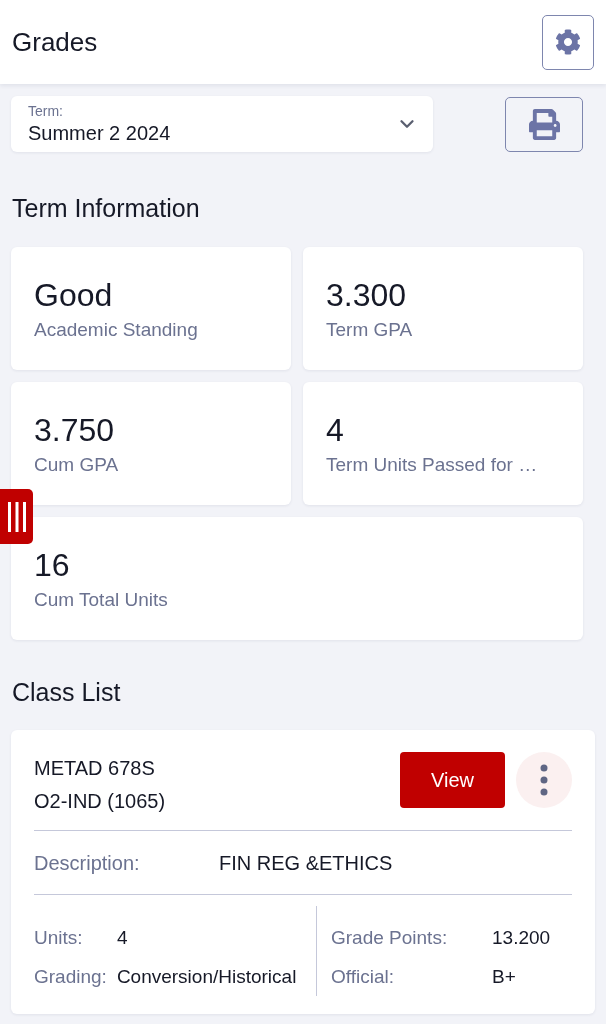 The width and height of the screenshot is (606, 1024). I want to click on field-label: Official:, so click(363, 977).